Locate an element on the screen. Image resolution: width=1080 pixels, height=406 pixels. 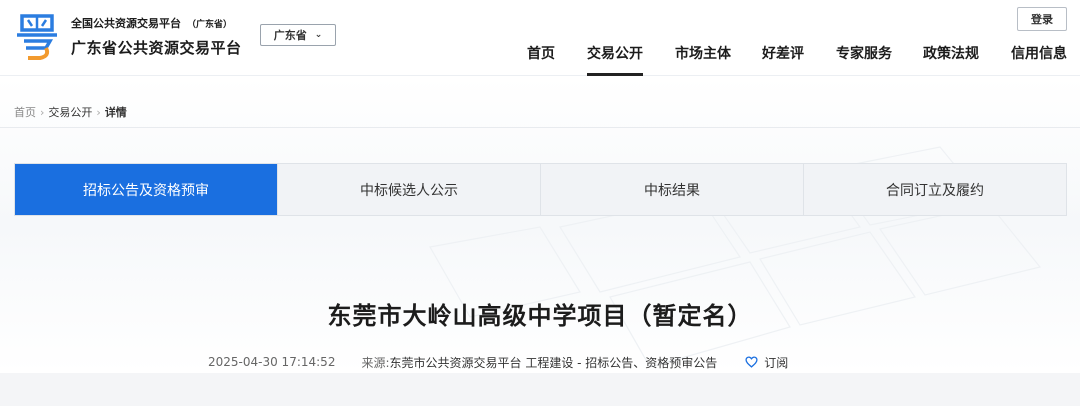
tab-candidate-publicity: 中标候选人公示 is located at coordinates (409, 189).